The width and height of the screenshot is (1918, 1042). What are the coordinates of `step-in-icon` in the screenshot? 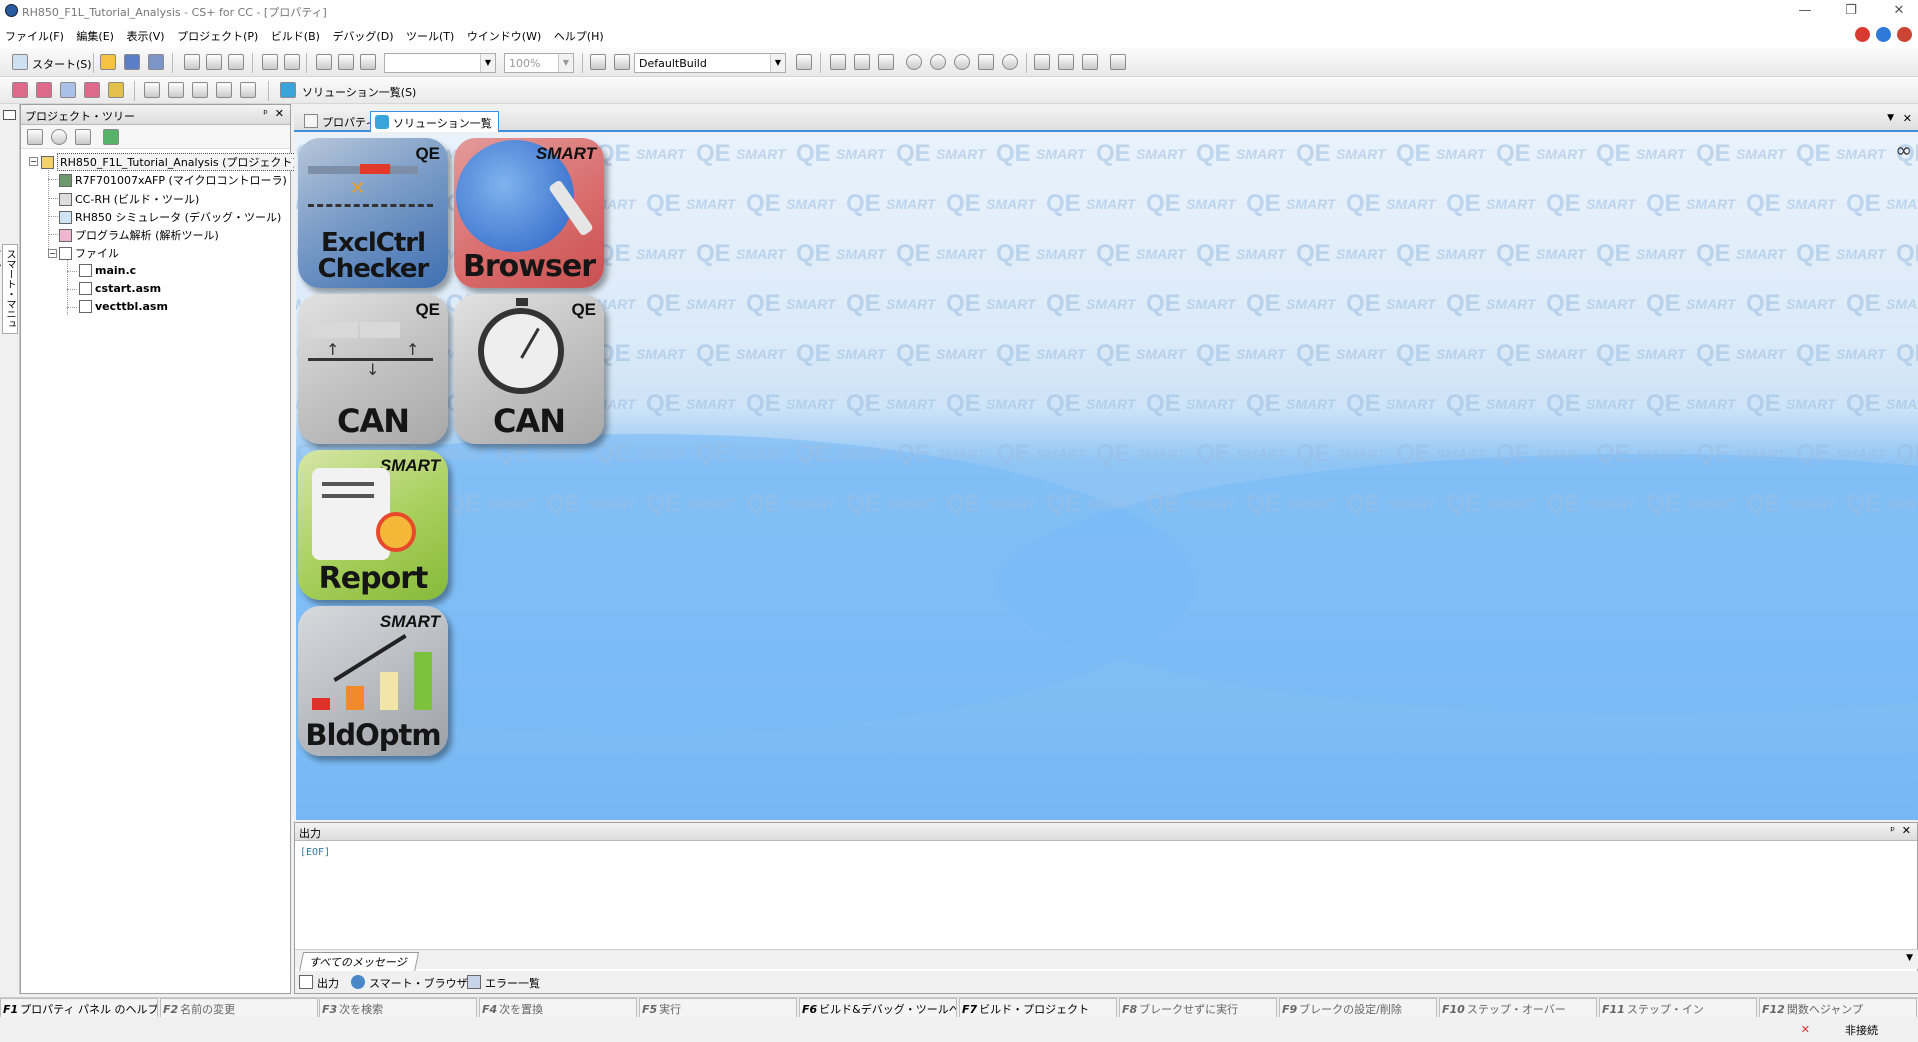 It's located at (1042, 62).